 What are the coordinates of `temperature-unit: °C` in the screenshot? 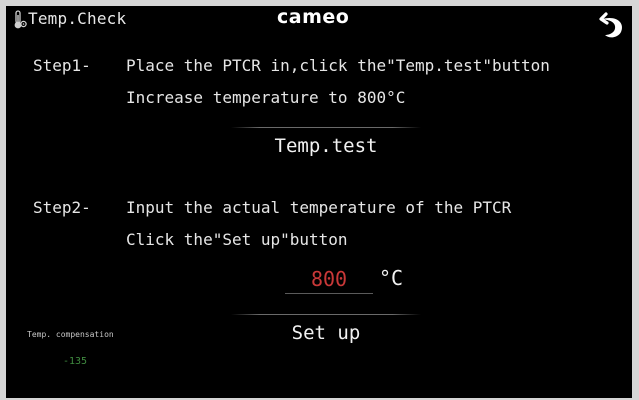 It's located at (391, 278).